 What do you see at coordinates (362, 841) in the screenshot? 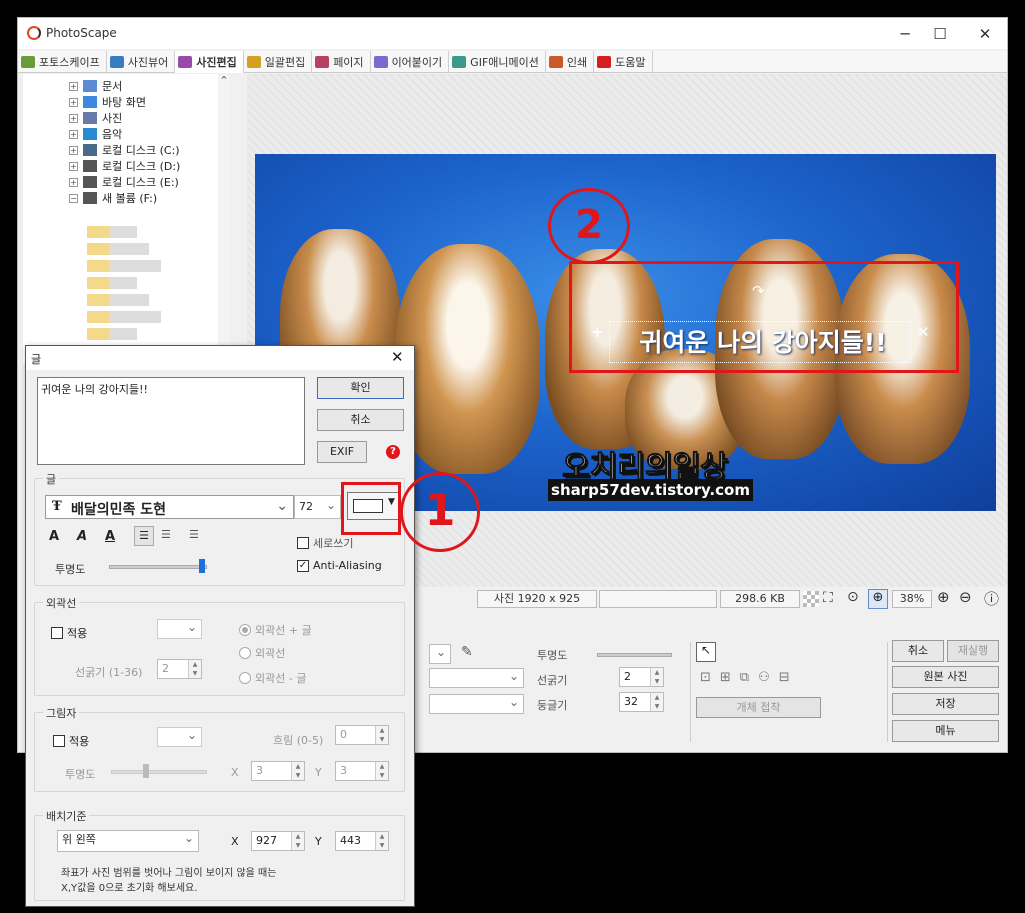
I see `position-y-spinner: 443` at bounding box center [362, 841].